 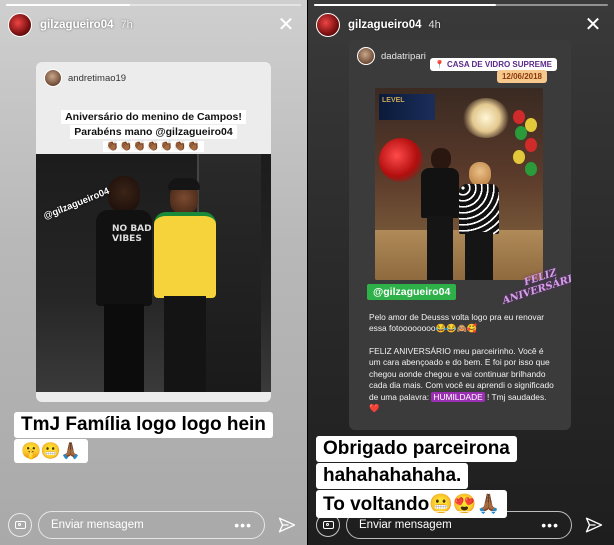 What do you see at coordinates (392, 476) in the screenshot?
I see `overlay-text-line-2: hahahahahaha.` at bounding box center [392, 476].